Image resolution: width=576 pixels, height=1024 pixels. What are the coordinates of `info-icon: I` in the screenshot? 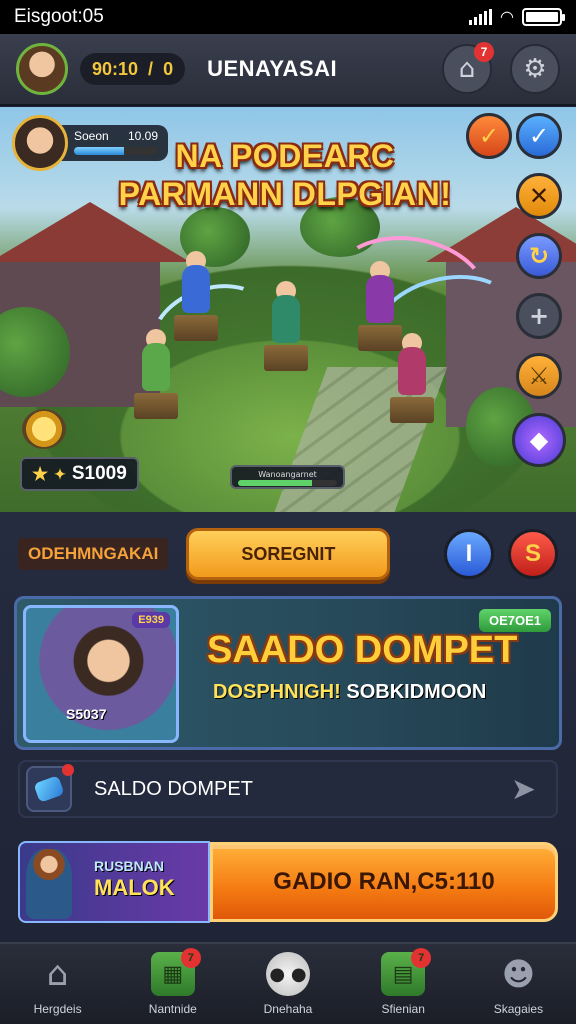 It's located at (469, 553).